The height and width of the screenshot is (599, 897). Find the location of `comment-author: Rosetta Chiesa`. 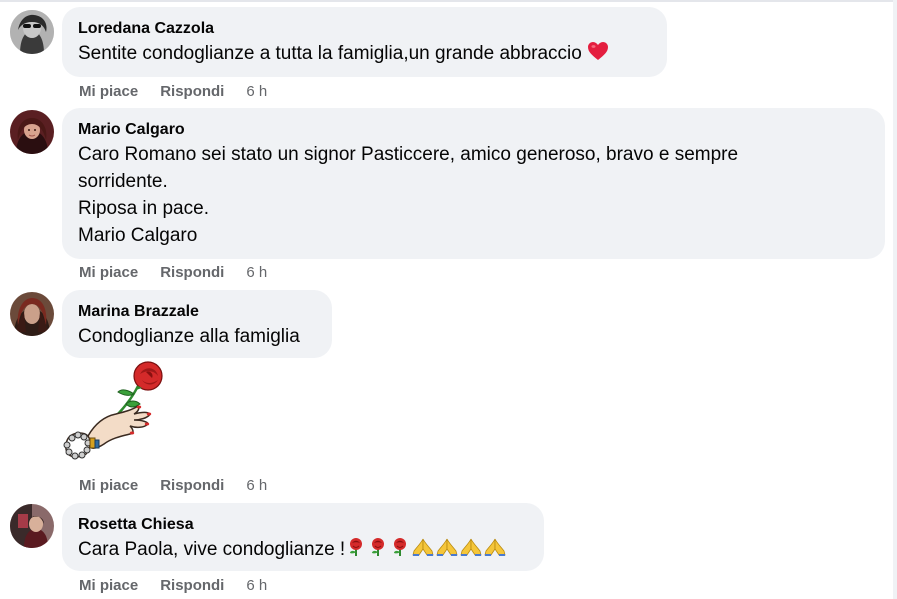

comment-author: Rosetta Chiesa is located at coordinates (303, 525).